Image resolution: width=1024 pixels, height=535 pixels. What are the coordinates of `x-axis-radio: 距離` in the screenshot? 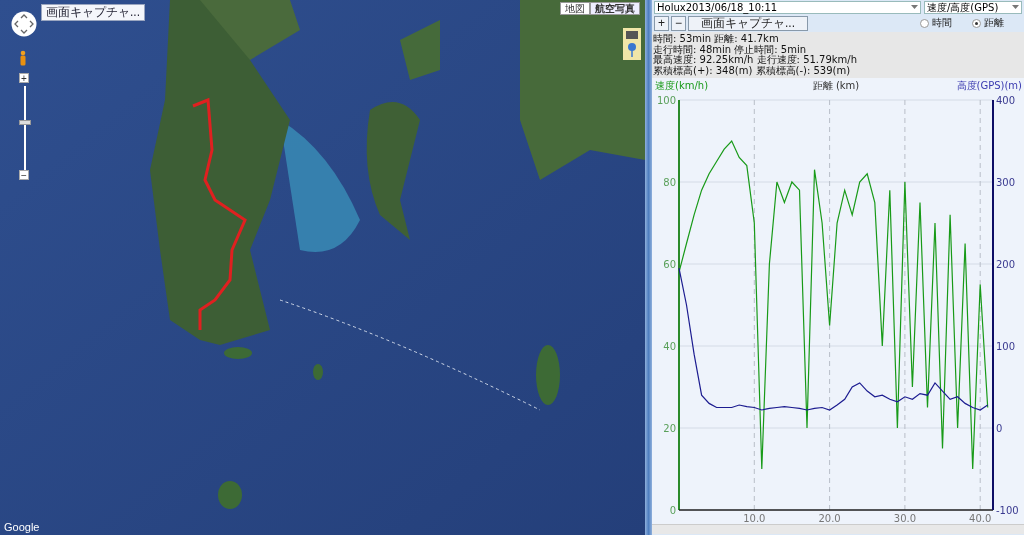 It's located at (988, 23).